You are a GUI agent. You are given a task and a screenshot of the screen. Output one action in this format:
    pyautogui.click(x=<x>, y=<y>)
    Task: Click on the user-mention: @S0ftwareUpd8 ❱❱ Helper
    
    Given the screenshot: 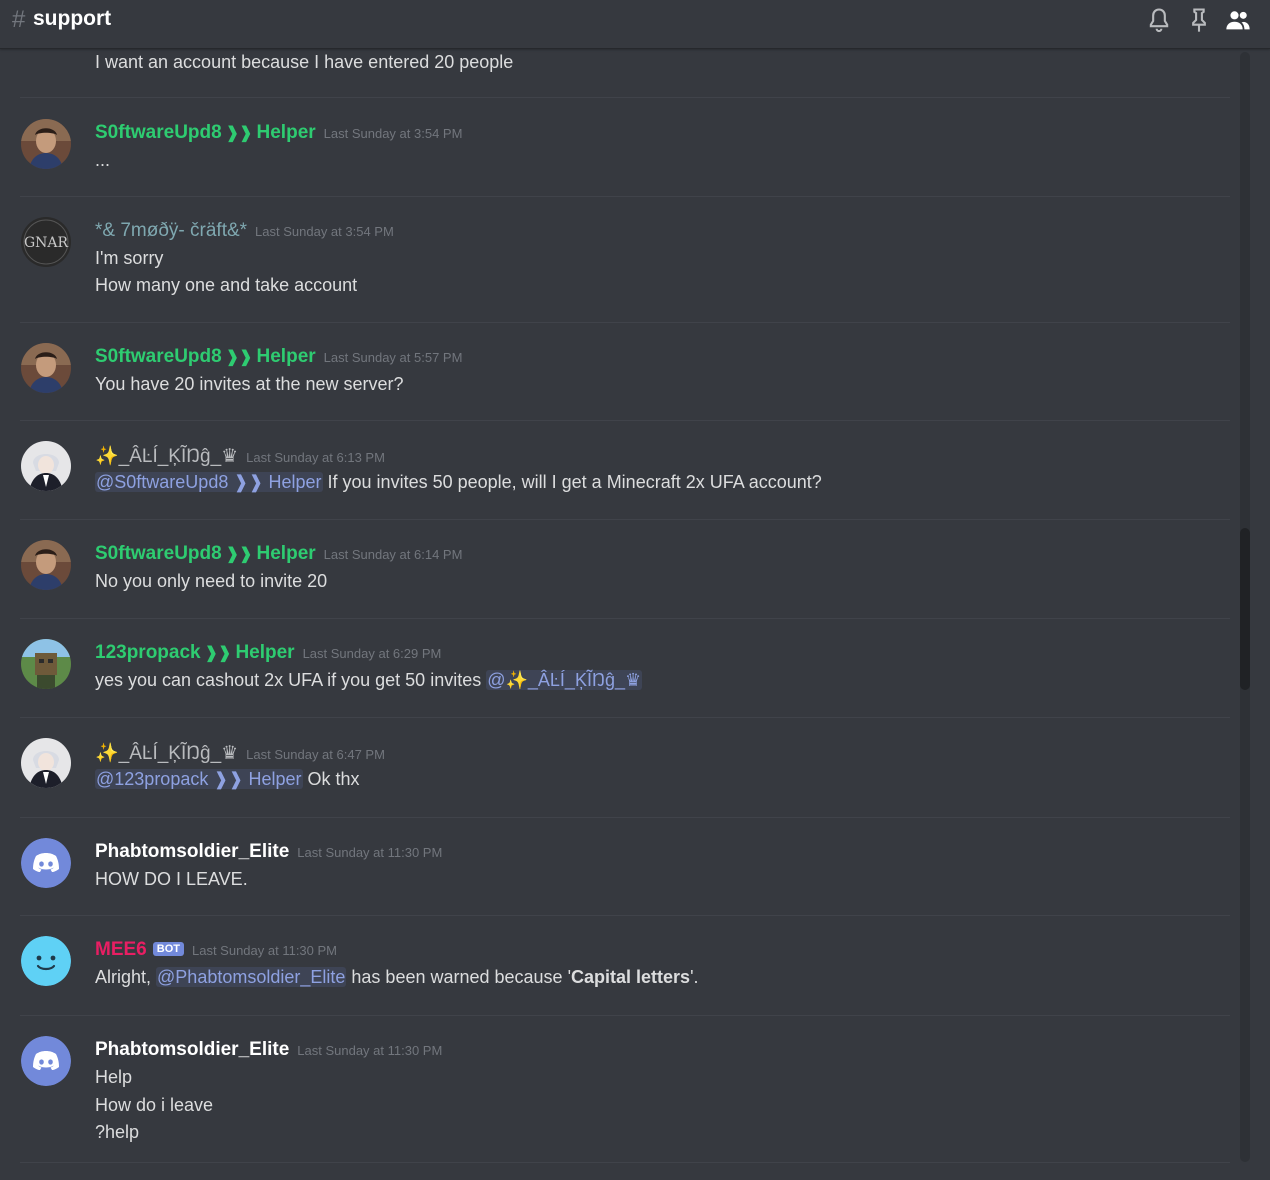 What is the action you would take?
    pyautogui.click(x=209, y=482)
    